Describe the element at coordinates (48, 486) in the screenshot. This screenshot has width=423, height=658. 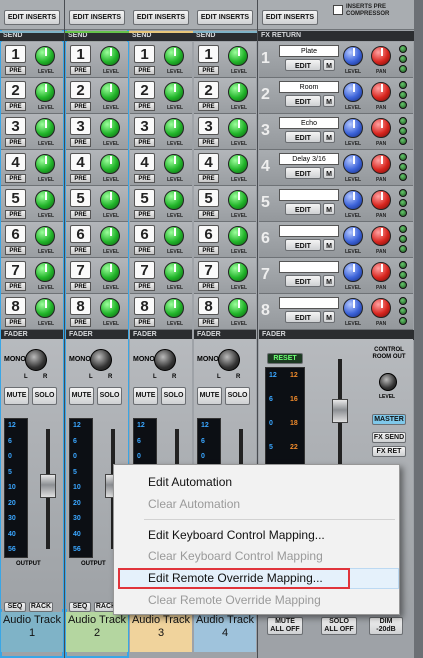
I see `fader-handle` at that location.